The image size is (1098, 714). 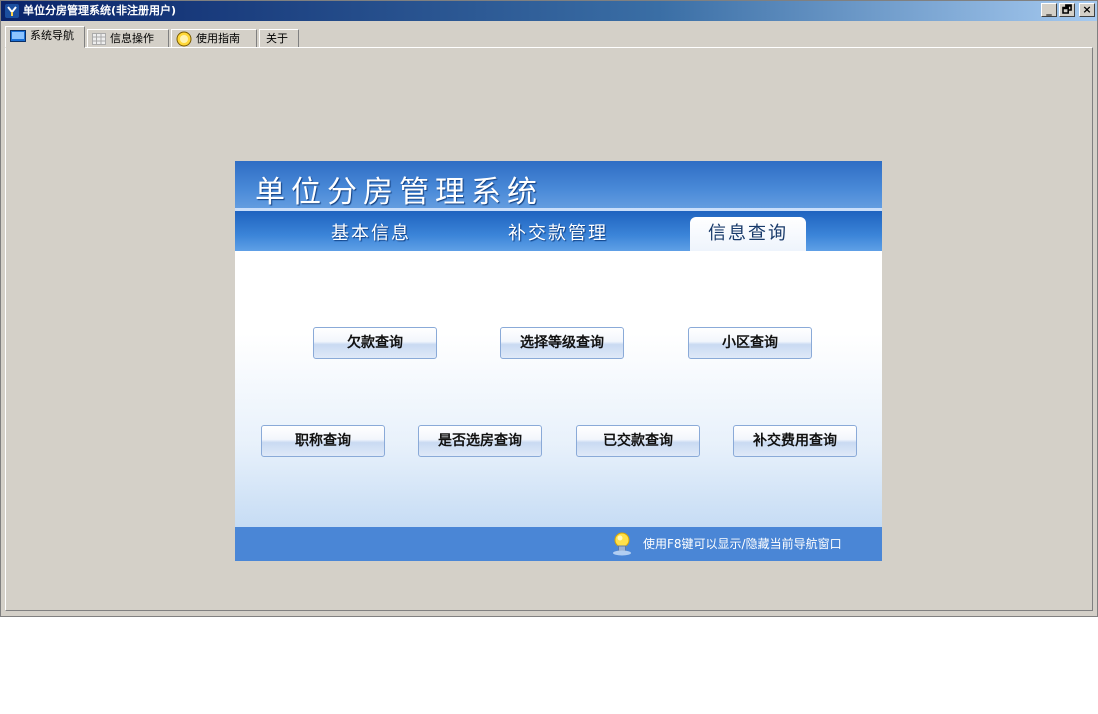 What do you see at coordinates (480, 441) in the screenshot?
I see `room-selected-query-button: 是否选房查询` at bounding box center [480, 441].